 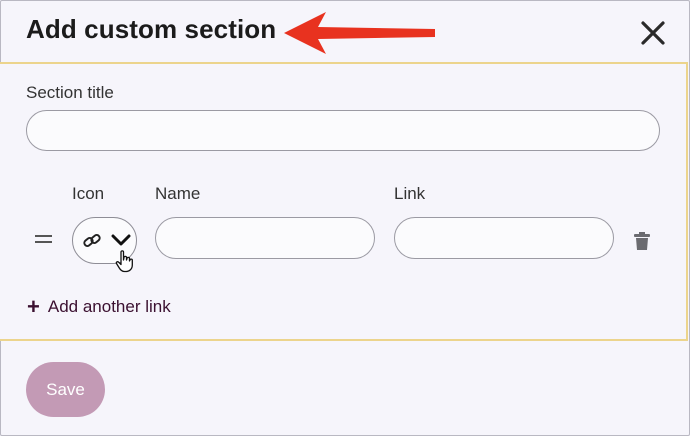 I want to click on add-another-link-button: + Add another link, so click(x=99, y=307).